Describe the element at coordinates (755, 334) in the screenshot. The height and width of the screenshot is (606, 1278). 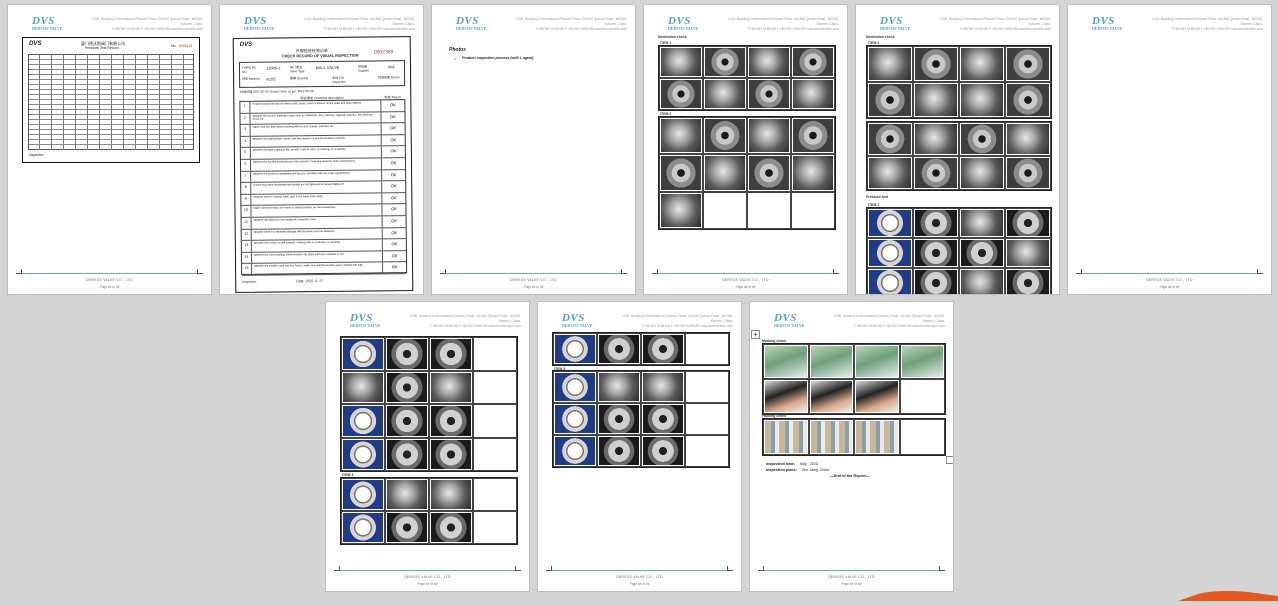
I see `table-move-handle-icon: +` at that location.